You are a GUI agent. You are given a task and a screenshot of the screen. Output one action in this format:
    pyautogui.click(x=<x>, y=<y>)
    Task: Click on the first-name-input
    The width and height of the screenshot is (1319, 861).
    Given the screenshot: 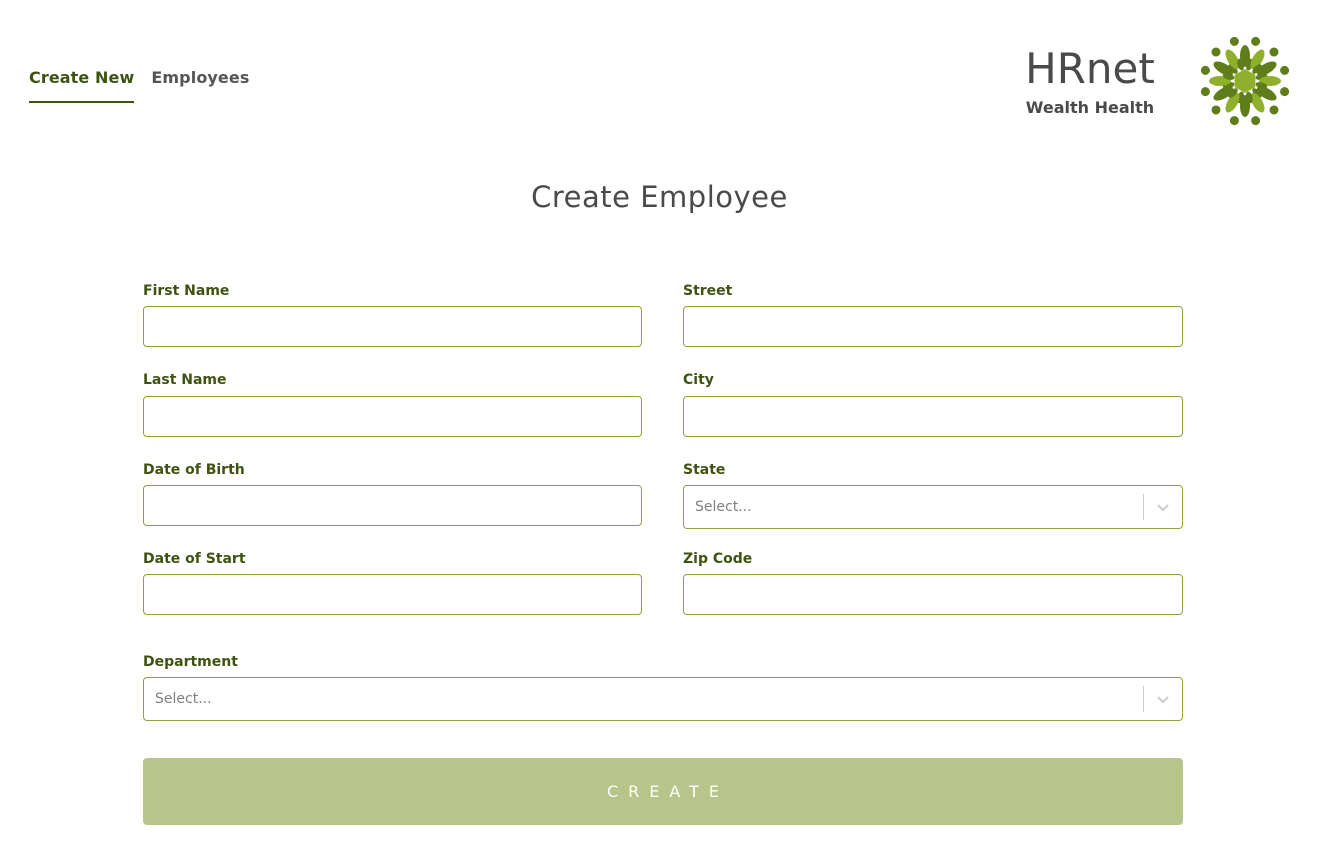 What is the action you would take?
    pyautogui.click(x=392, y=326)
    